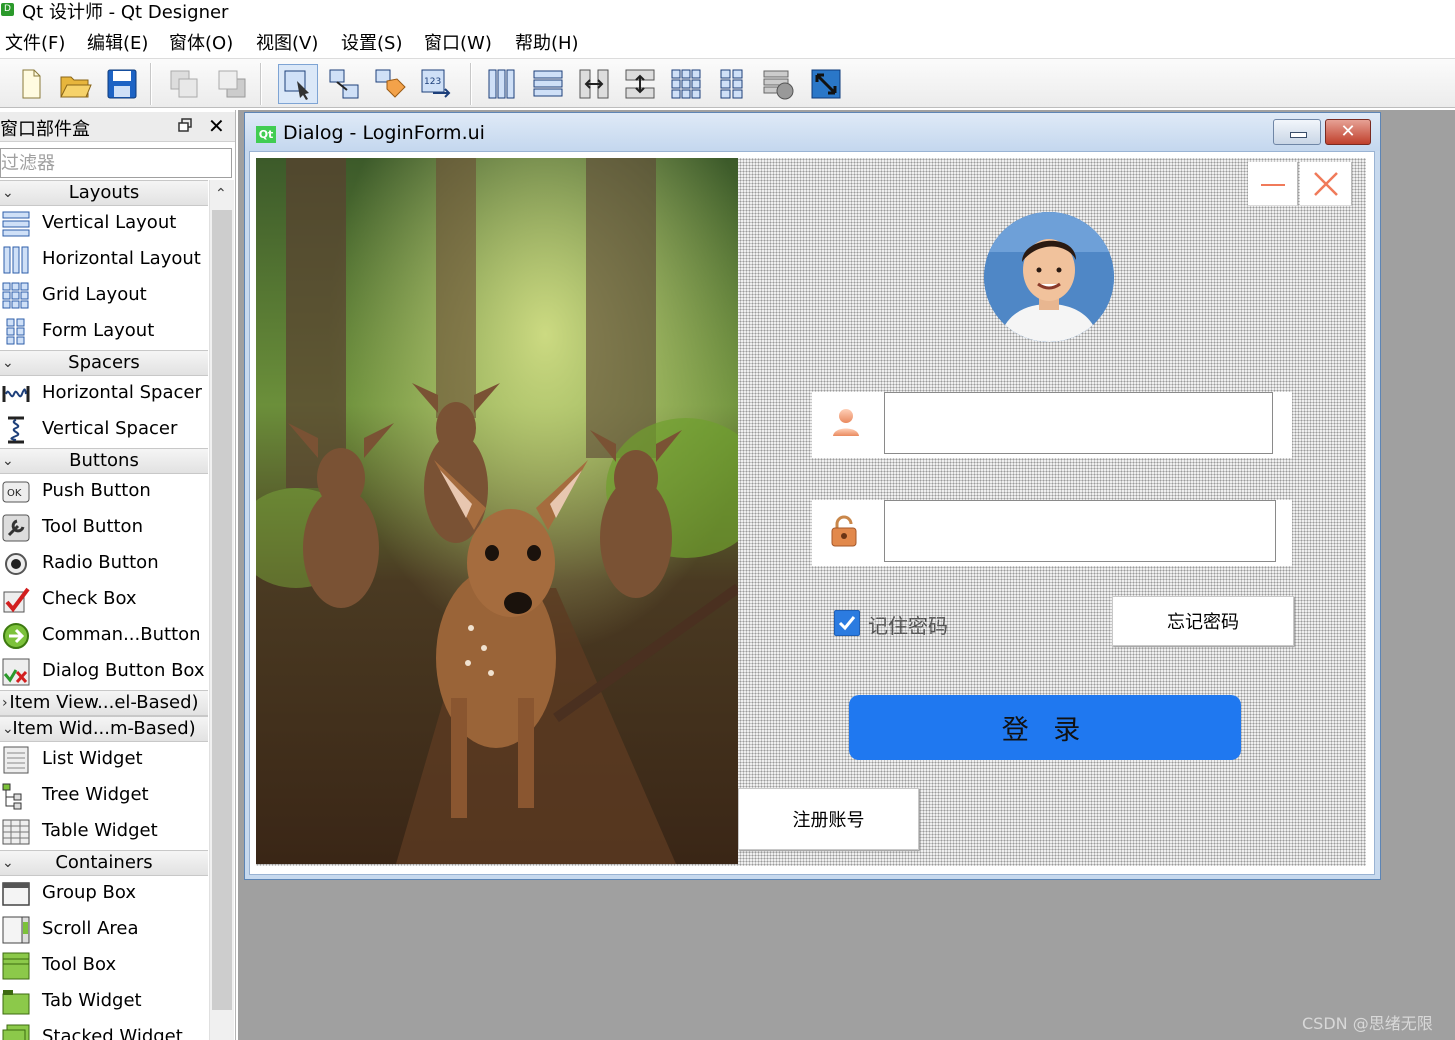  What do you see at coordinates (104, 832) in the screenshot?
I see `widget-item-table-widget: Table Widget` at bounding box center [104, 832].